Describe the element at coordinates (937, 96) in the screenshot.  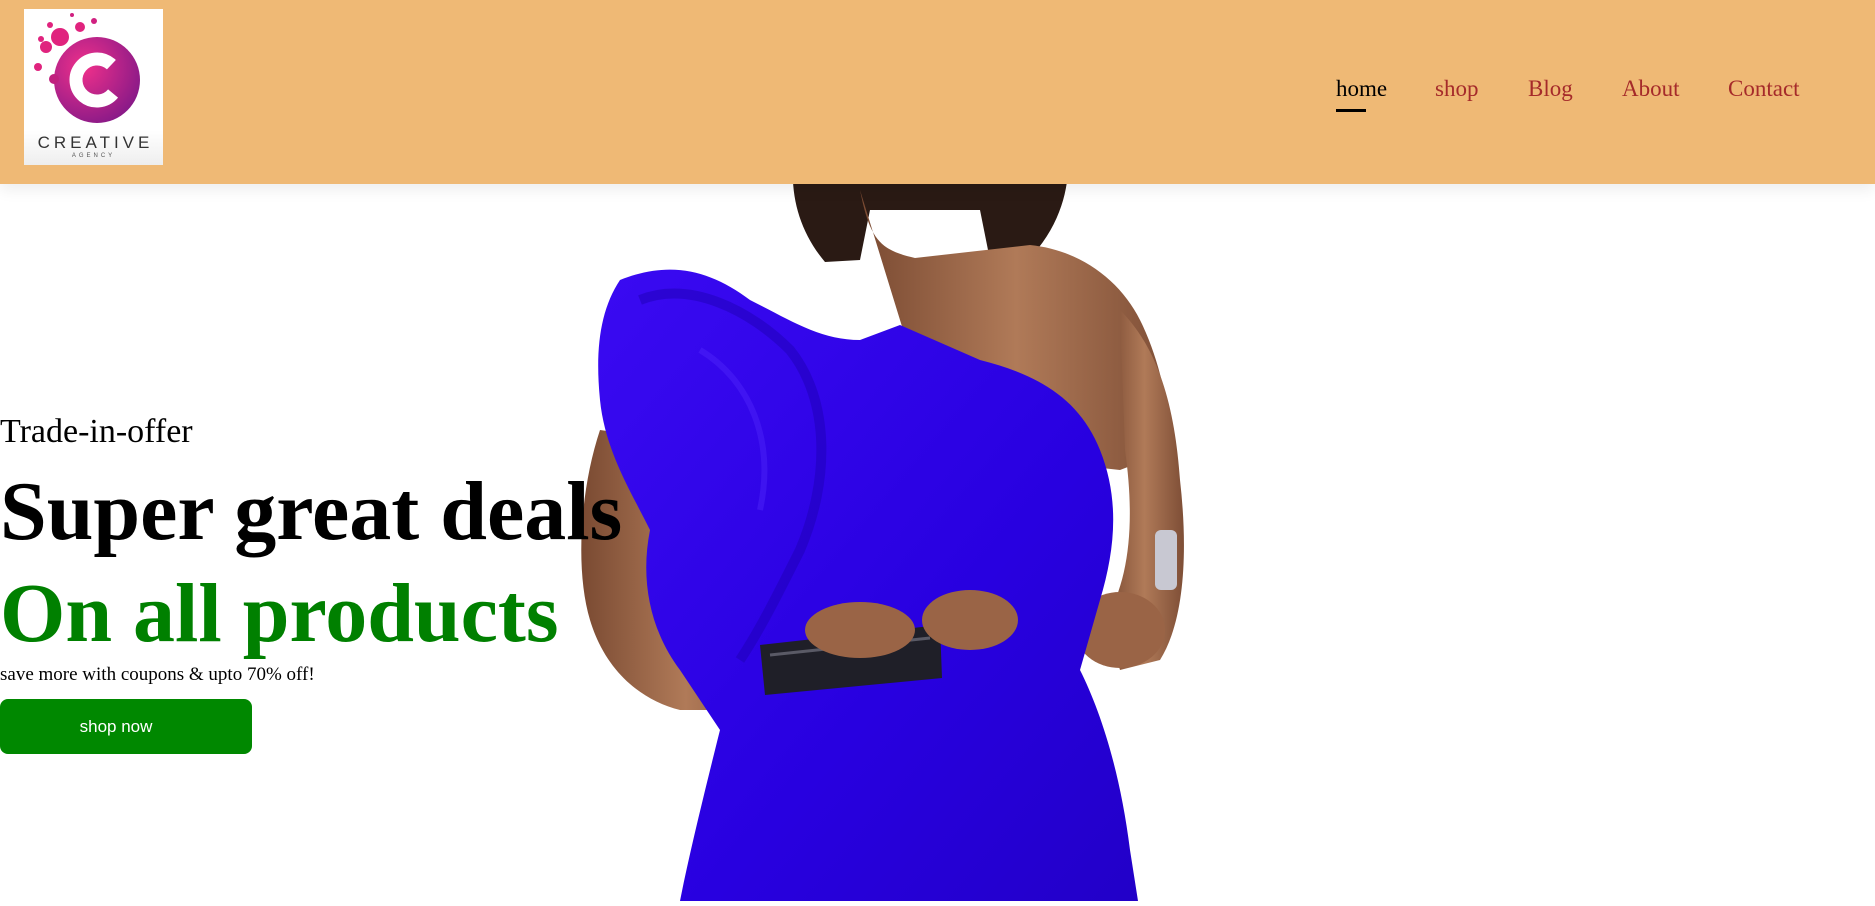
I see `main-navigation: home shop Blog About Contact` at that location.